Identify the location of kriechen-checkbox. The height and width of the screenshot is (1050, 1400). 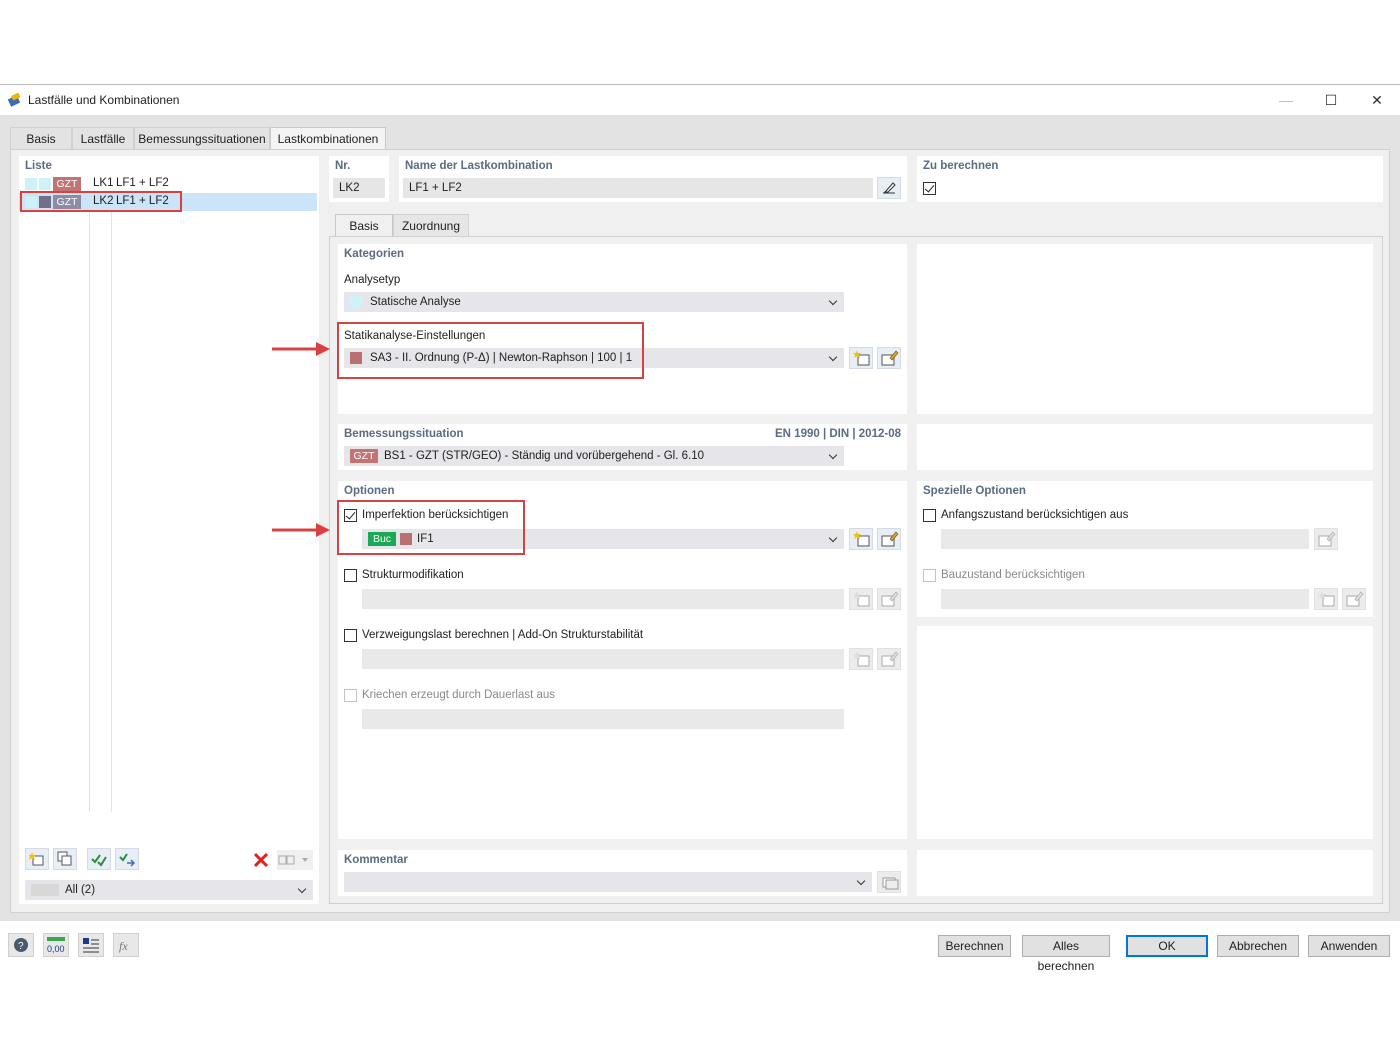
(350, 695).